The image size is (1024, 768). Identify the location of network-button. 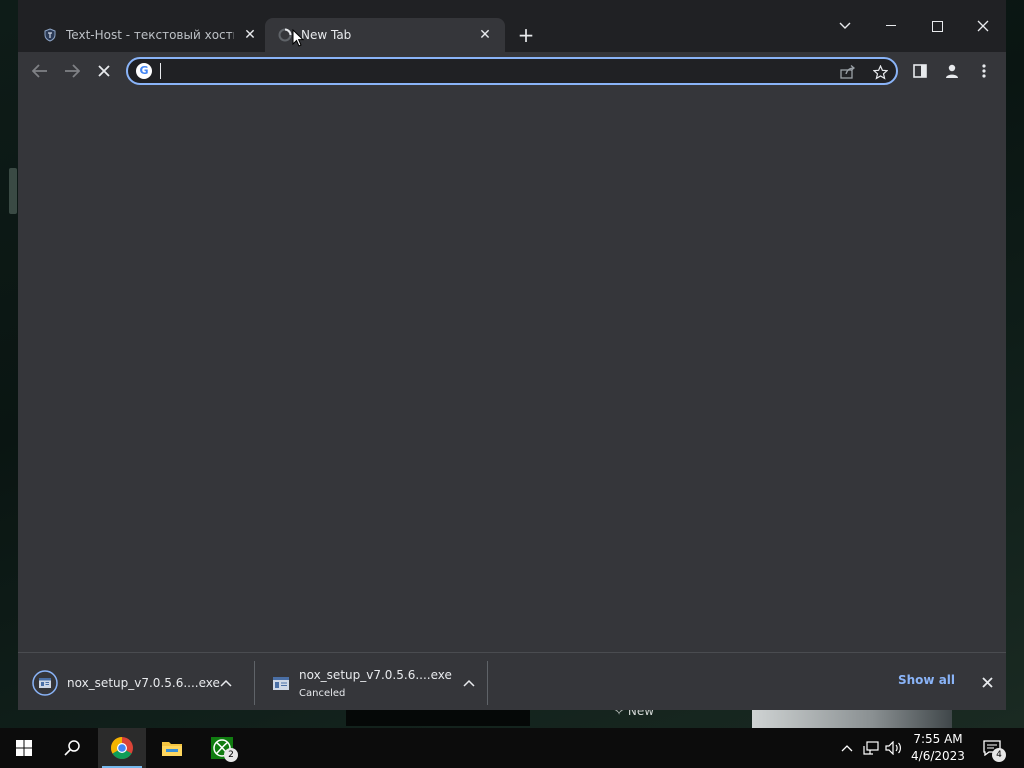
(871, 748).